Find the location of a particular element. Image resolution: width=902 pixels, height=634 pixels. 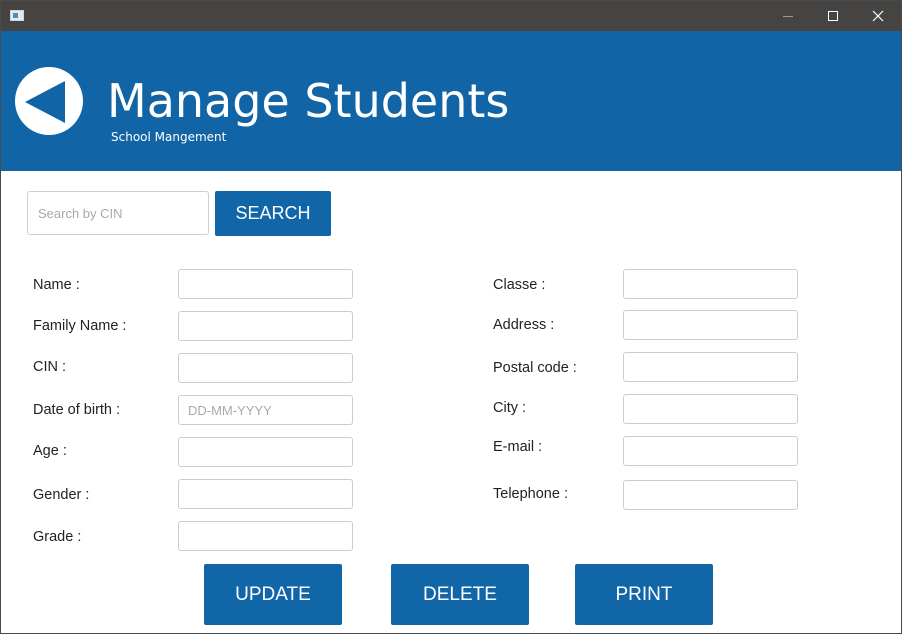

telephone-label: Telephone : is located at coordinates (530, 494).